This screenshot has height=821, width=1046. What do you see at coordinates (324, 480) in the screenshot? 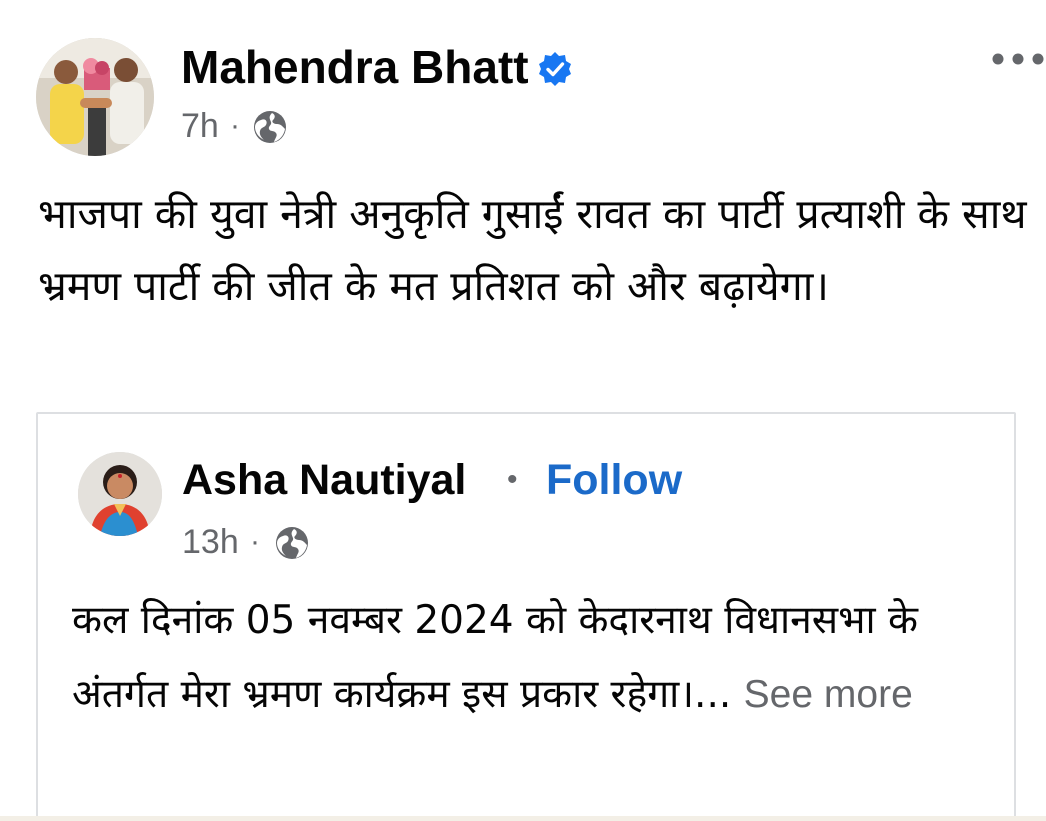
I see `shared-author-name: Asha Nautiyal` at bounding box center [324, 480].